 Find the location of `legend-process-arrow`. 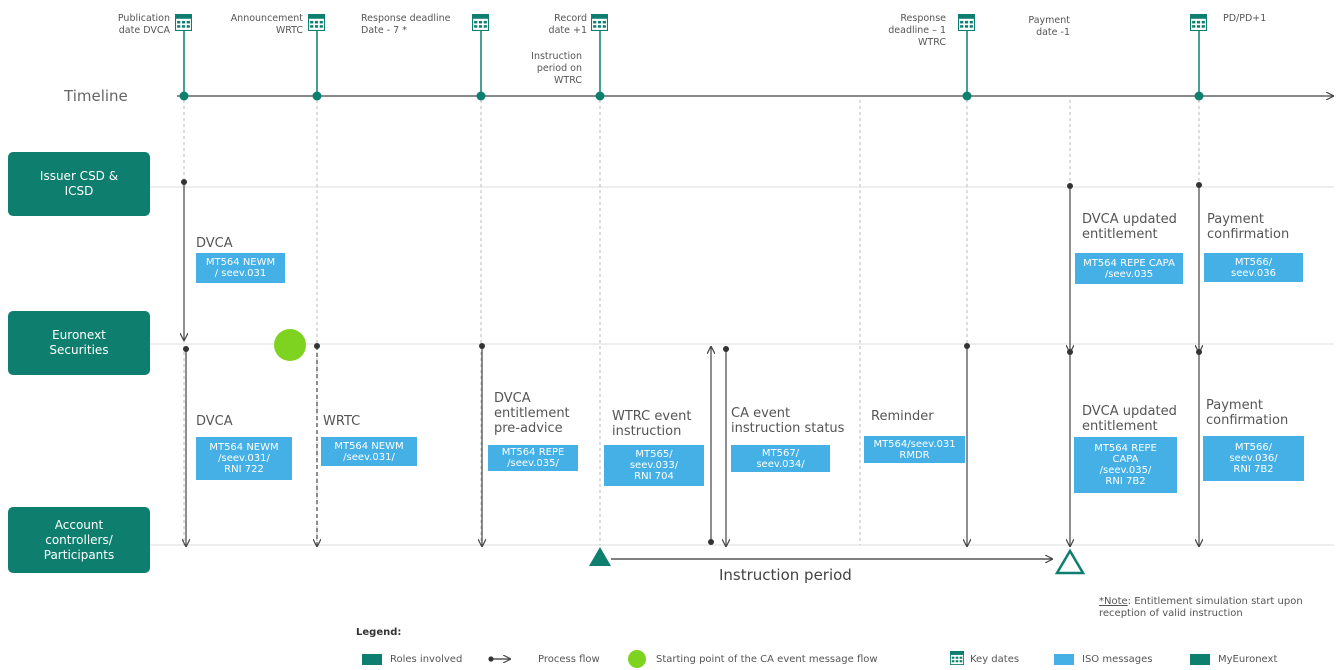

legend-process-arrow is located at coordinates (499, 658).